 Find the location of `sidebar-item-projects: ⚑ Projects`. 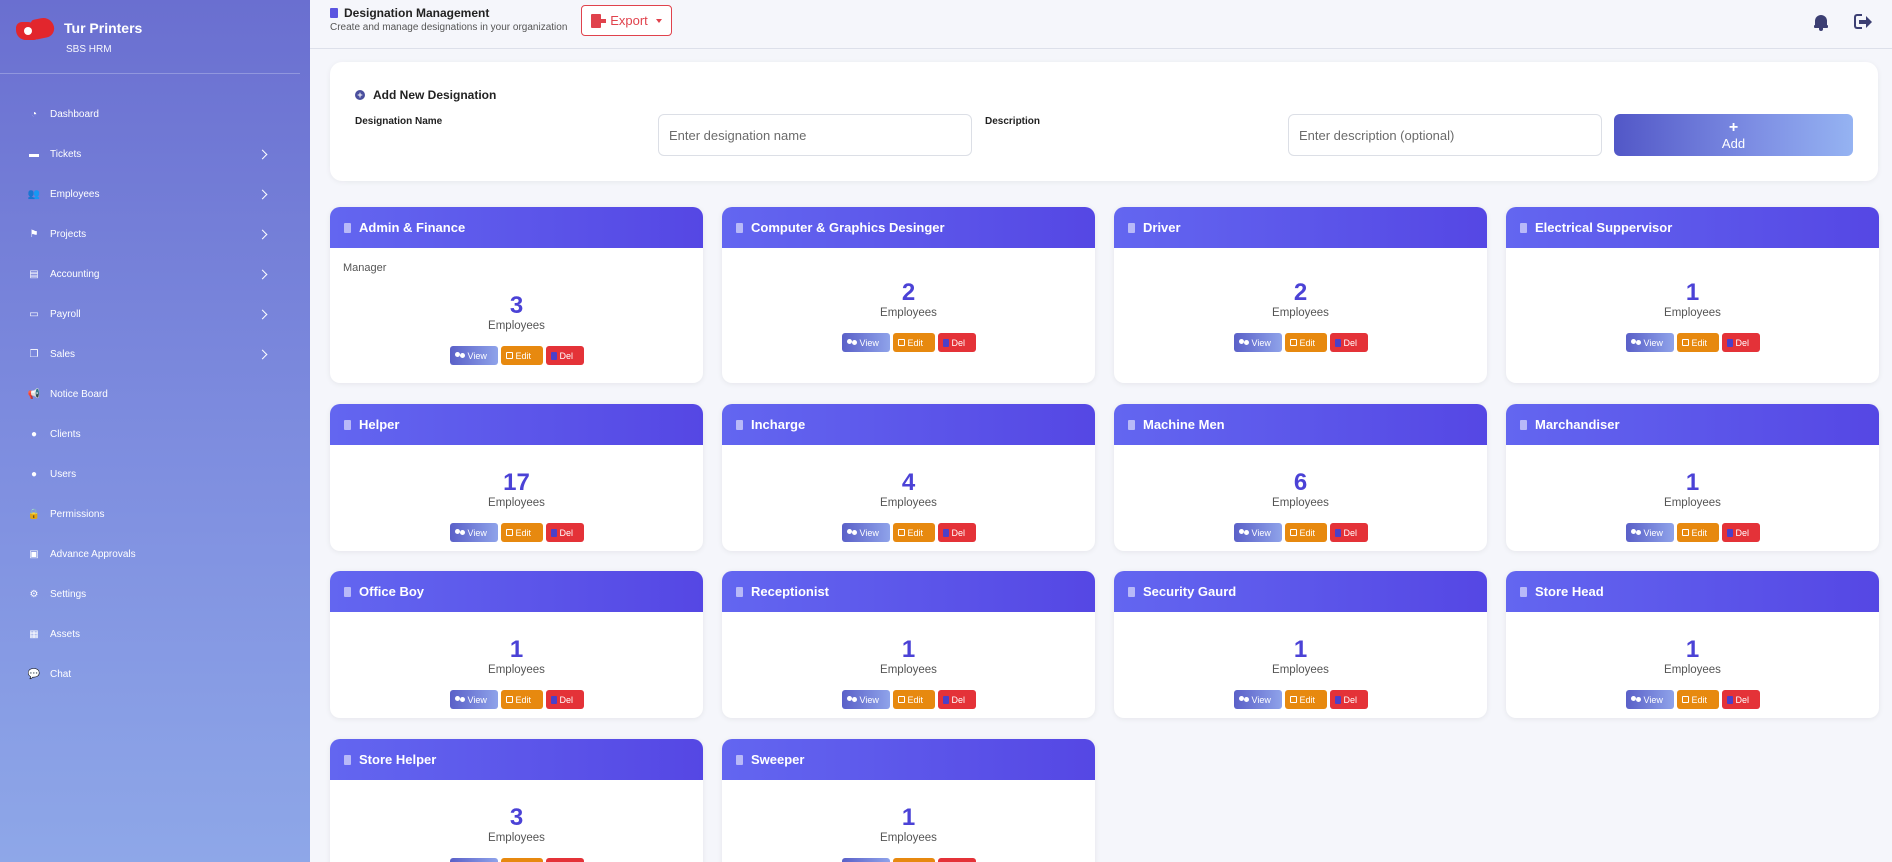

sidebar-item-projects: ⚑ Projects is located at coordinates (155, 234).